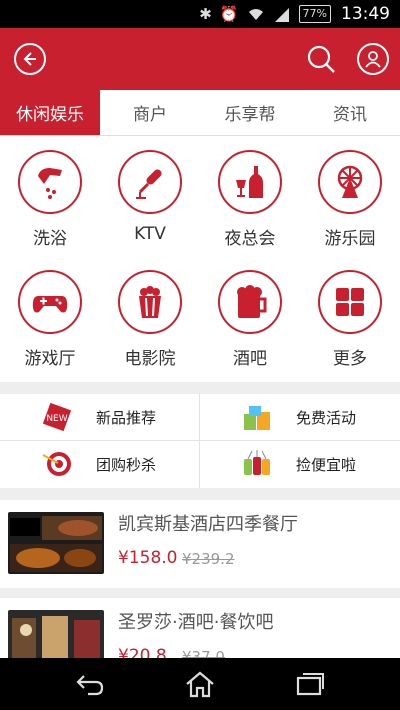  I want to click on category-label: 酒吧, so click(250, 359).